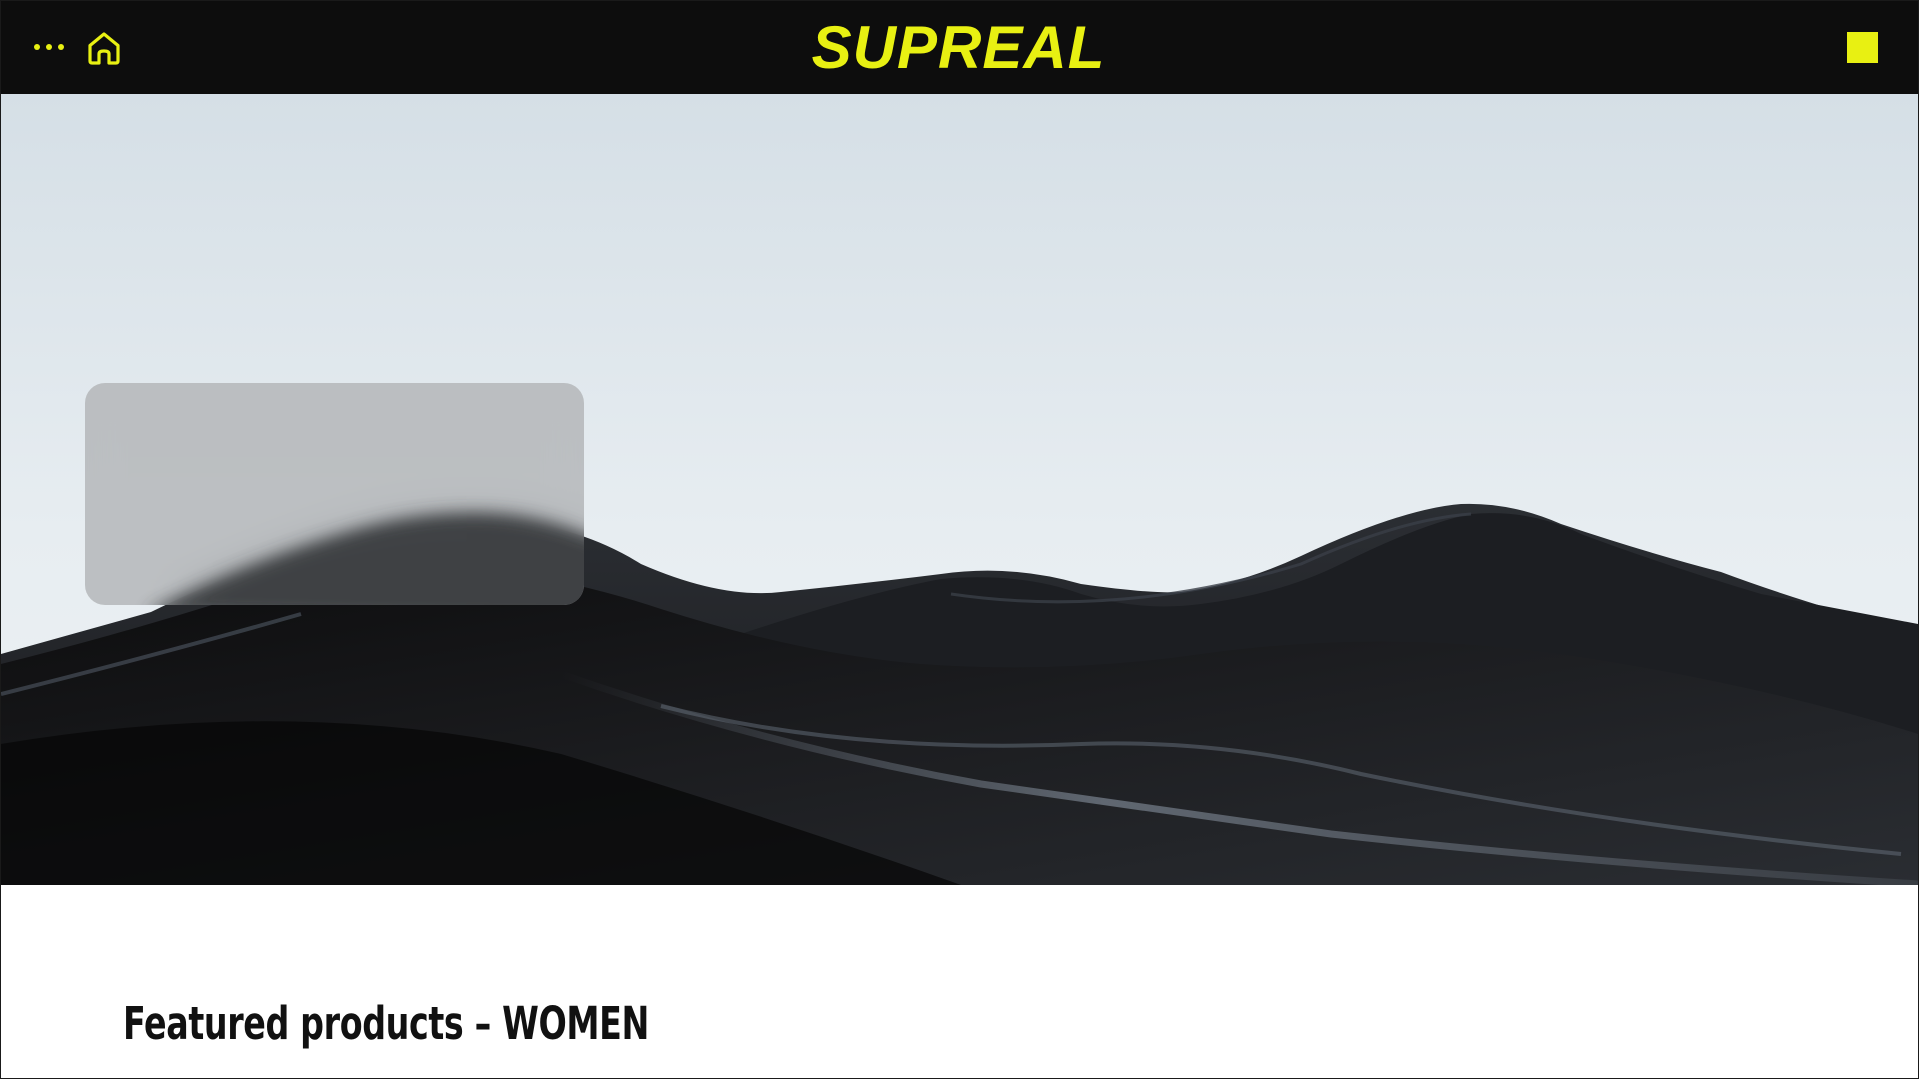 The width and height of the screenshot is (1919, 1079). I want to click on home-icon, so click(104, 48).